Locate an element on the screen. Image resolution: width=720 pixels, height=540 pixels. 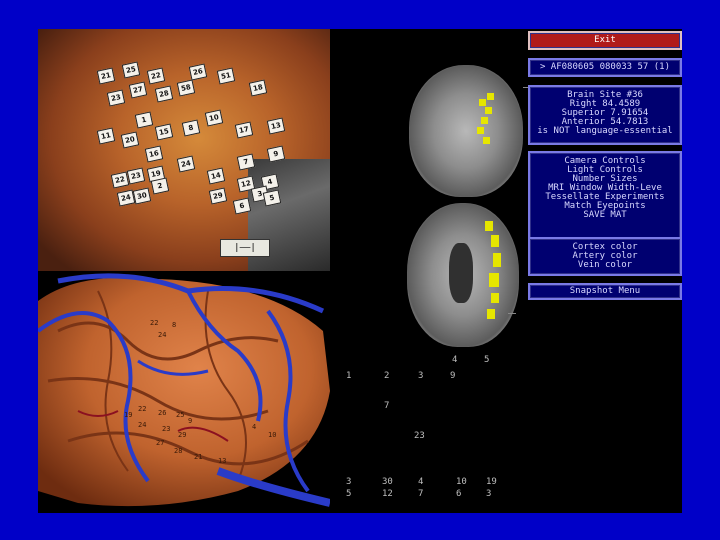
electrode-tag: 22 is located at coordinates (156, 76).